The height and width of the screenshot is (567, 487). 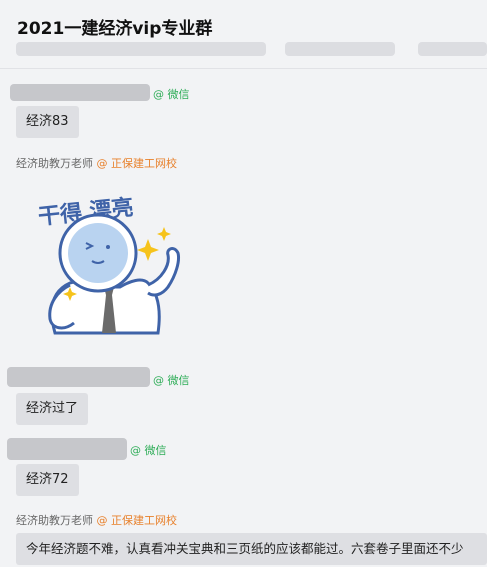 What do you see at coordinates (243, 34) in the screenshot?
I see `chat-header: 2021一建经济vip专业群` at bounding box center [243, 34].